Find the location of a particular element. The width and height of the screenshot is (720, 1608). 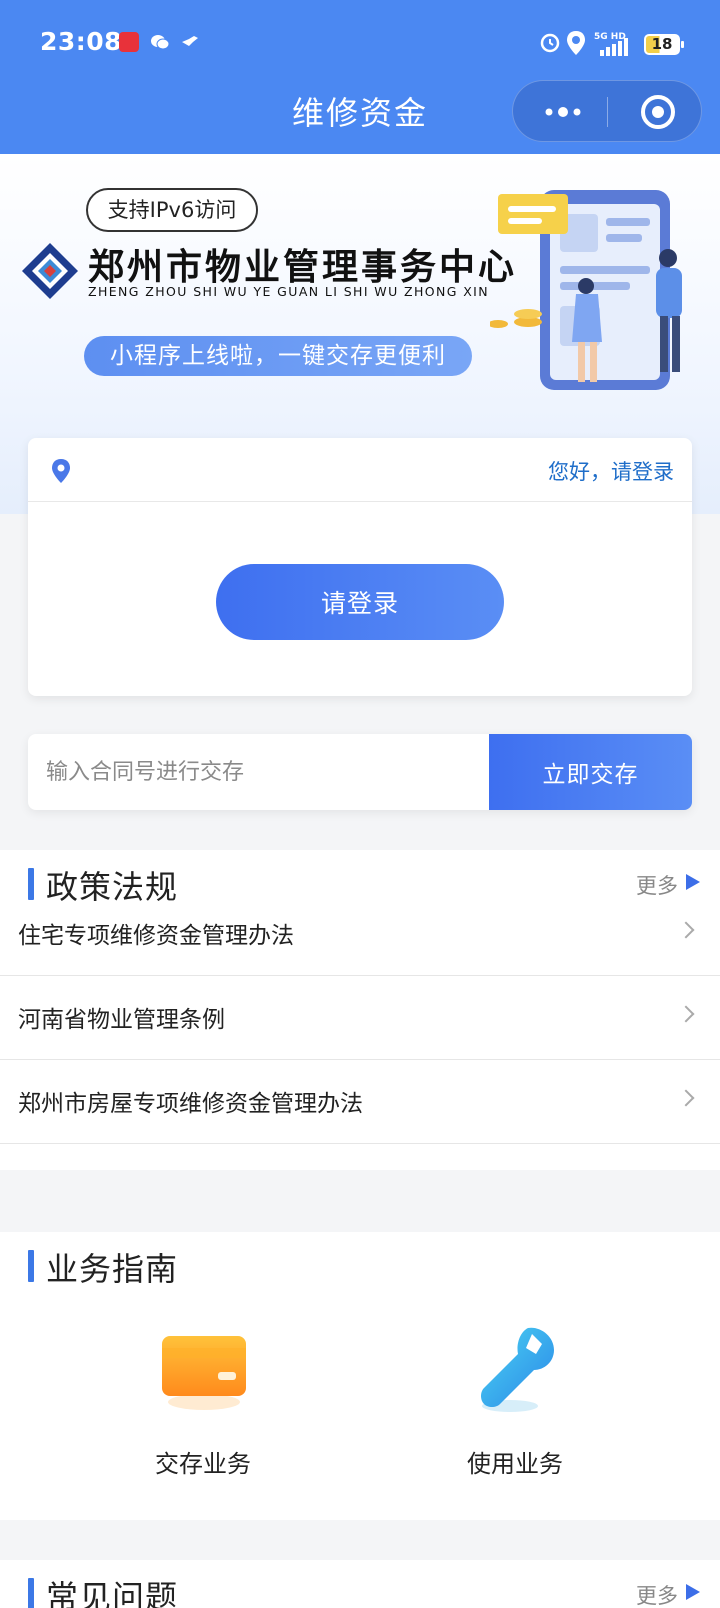

policy-item-label: 河南省物业管理条例 is located at coordinates (121, 1020).